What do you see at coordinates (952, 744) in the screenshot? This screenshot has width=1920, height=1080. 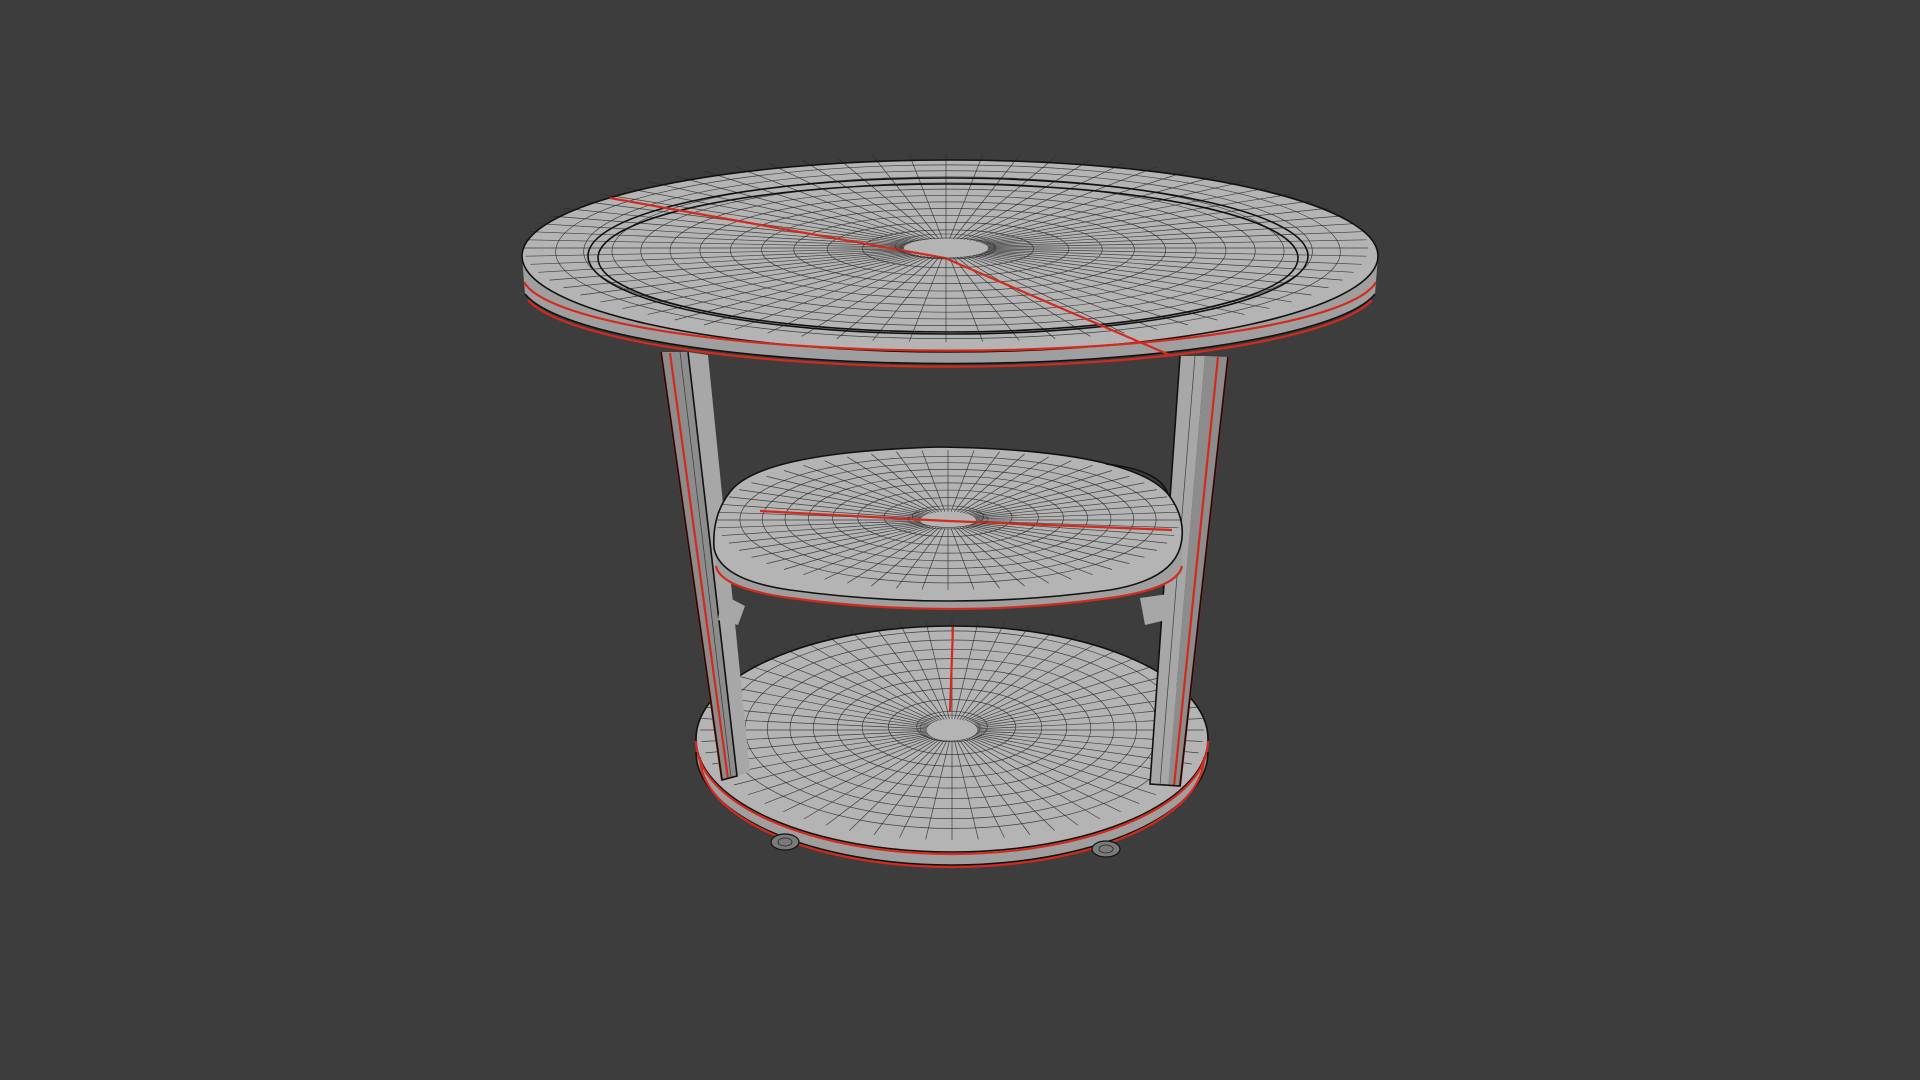 I see `bottom-base` at bounding box center [952, 744].